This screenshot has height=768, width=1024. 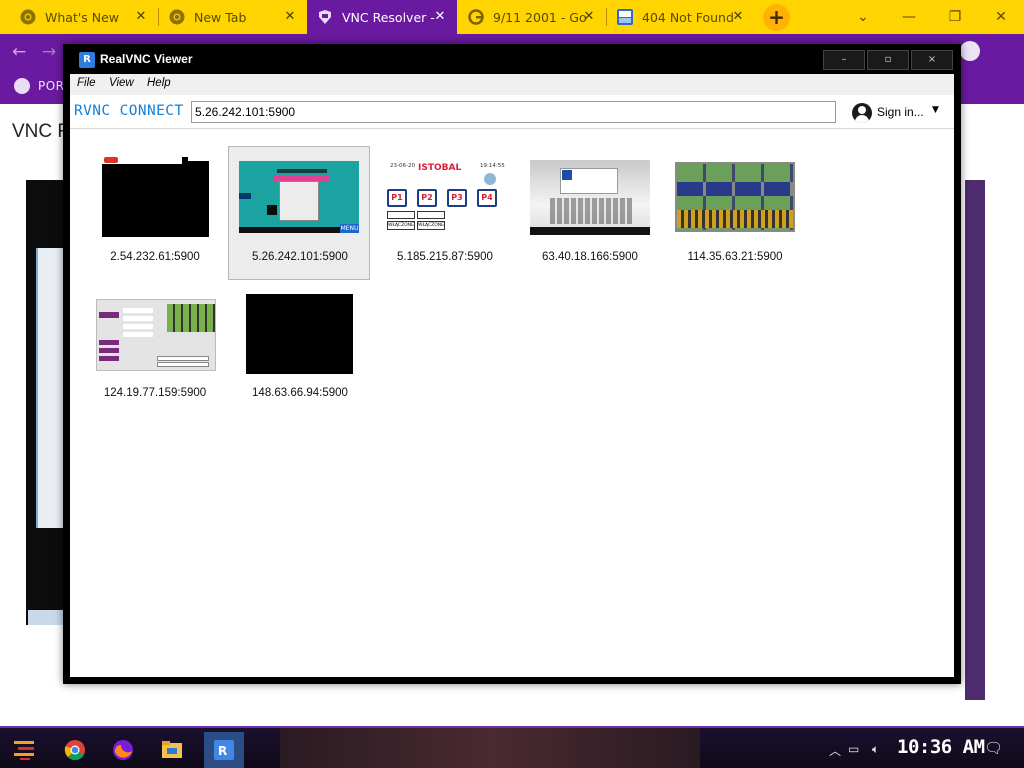 I want to click on bookmark-icon, so click(x=22, y=86).